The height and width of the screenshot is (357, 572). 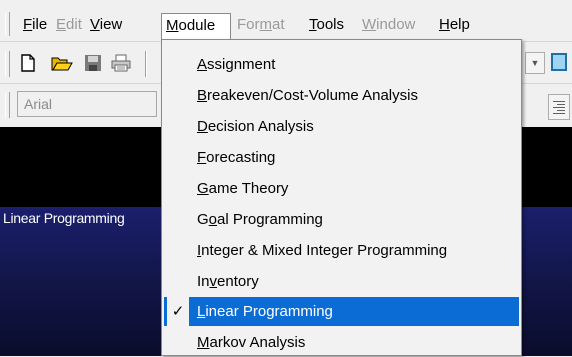 I want to click on menu-view: View, so click(x=106, y=26).